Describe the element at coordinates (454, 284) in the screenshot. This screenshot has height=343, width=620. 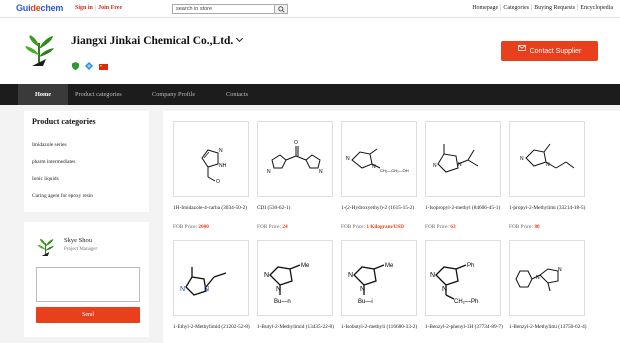
I see `structure-benzyl-phenylimidazole: N N Ph CH₂—Ph` at that location.